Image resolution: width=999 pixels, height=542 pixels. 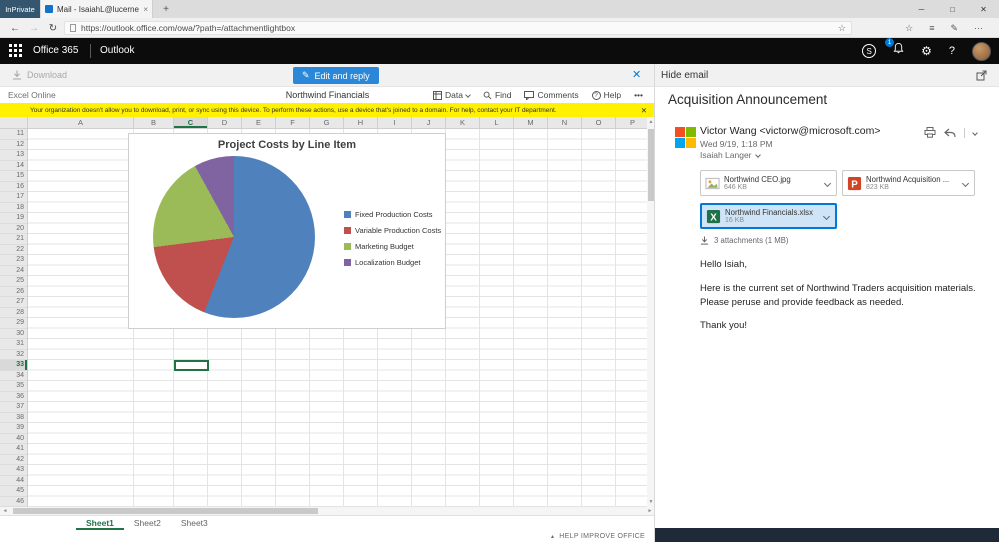 What do you see at coordinates (14, 122) in the screenshot?
I see `select-all-corner` at bounding box center [14, 122].